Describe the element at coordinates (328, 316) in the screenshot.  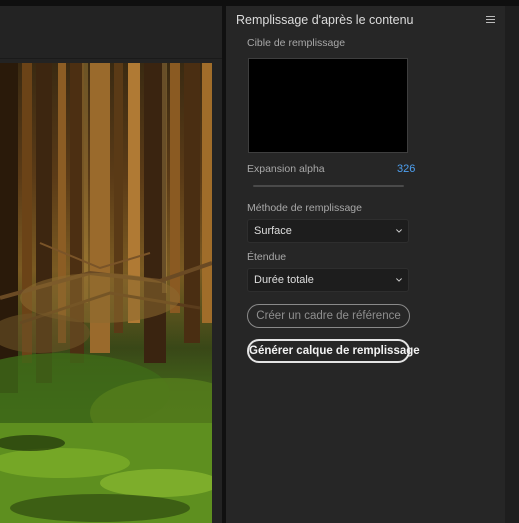
I see `create-reference-frame-button: Créer un cadre de référence` at that location.